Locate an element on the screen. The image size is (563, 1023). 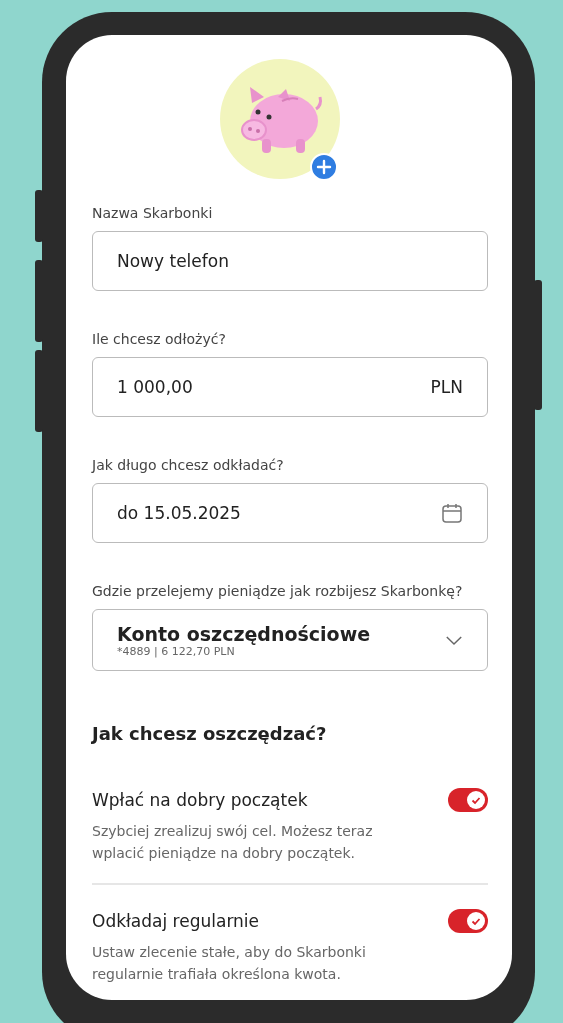
section-title: Jak chcesz oszczędzać? is located at coordinates (210, 733).